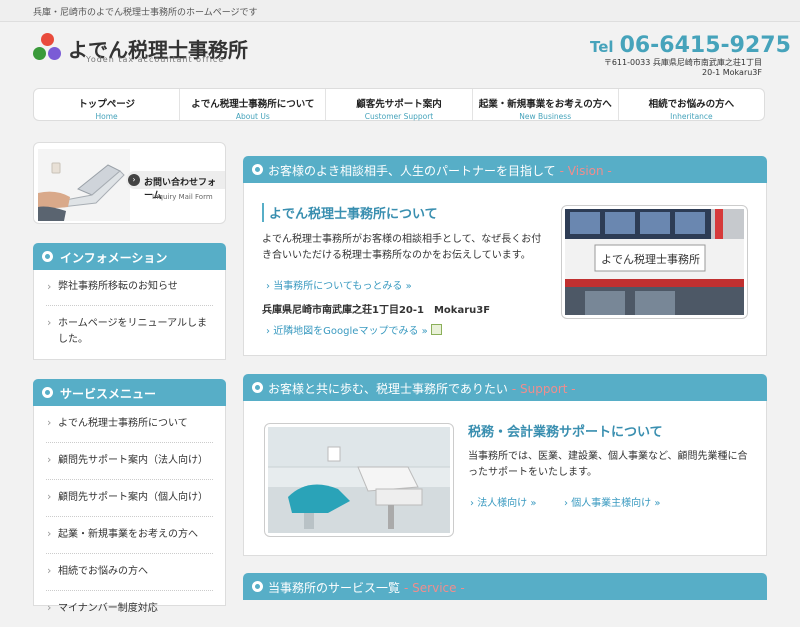  Describe the element at coordinates (543, 389) in the screenshot. I see `support-heading-en: - Support -` at that location.